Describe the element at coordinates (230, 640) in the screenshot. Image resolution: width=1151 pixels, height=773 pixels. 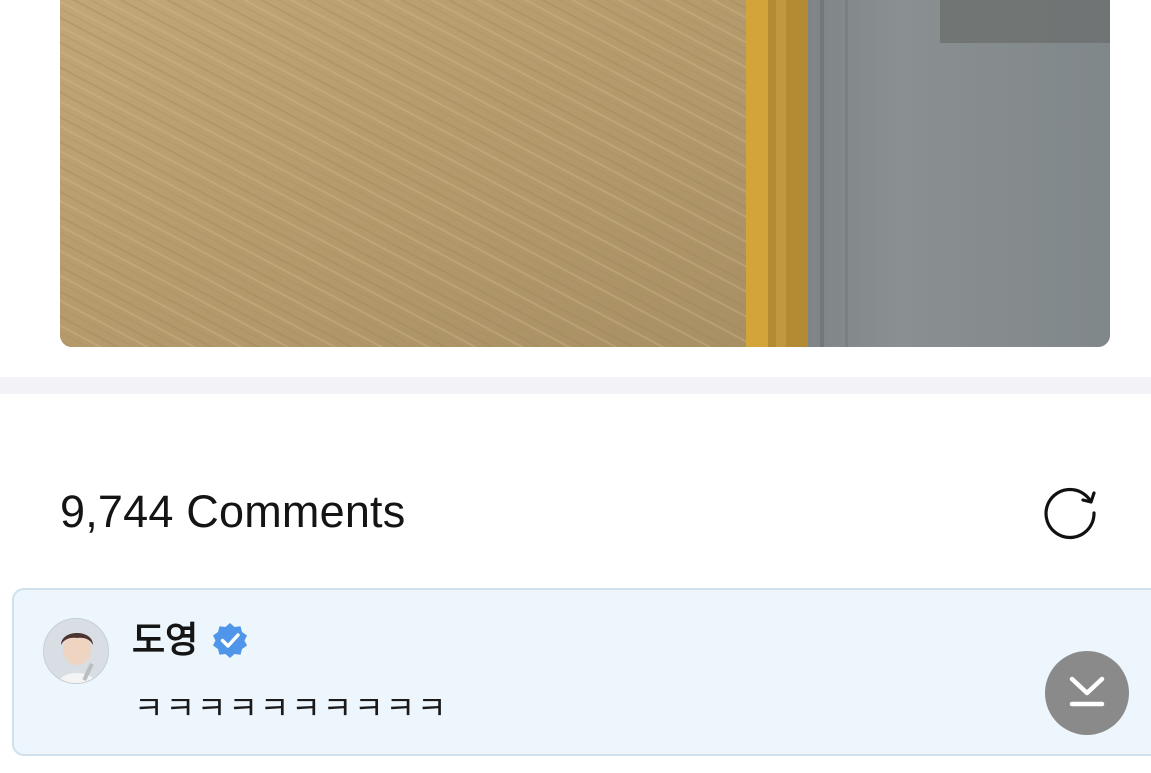
I see `verified-badge-icon` at that location.